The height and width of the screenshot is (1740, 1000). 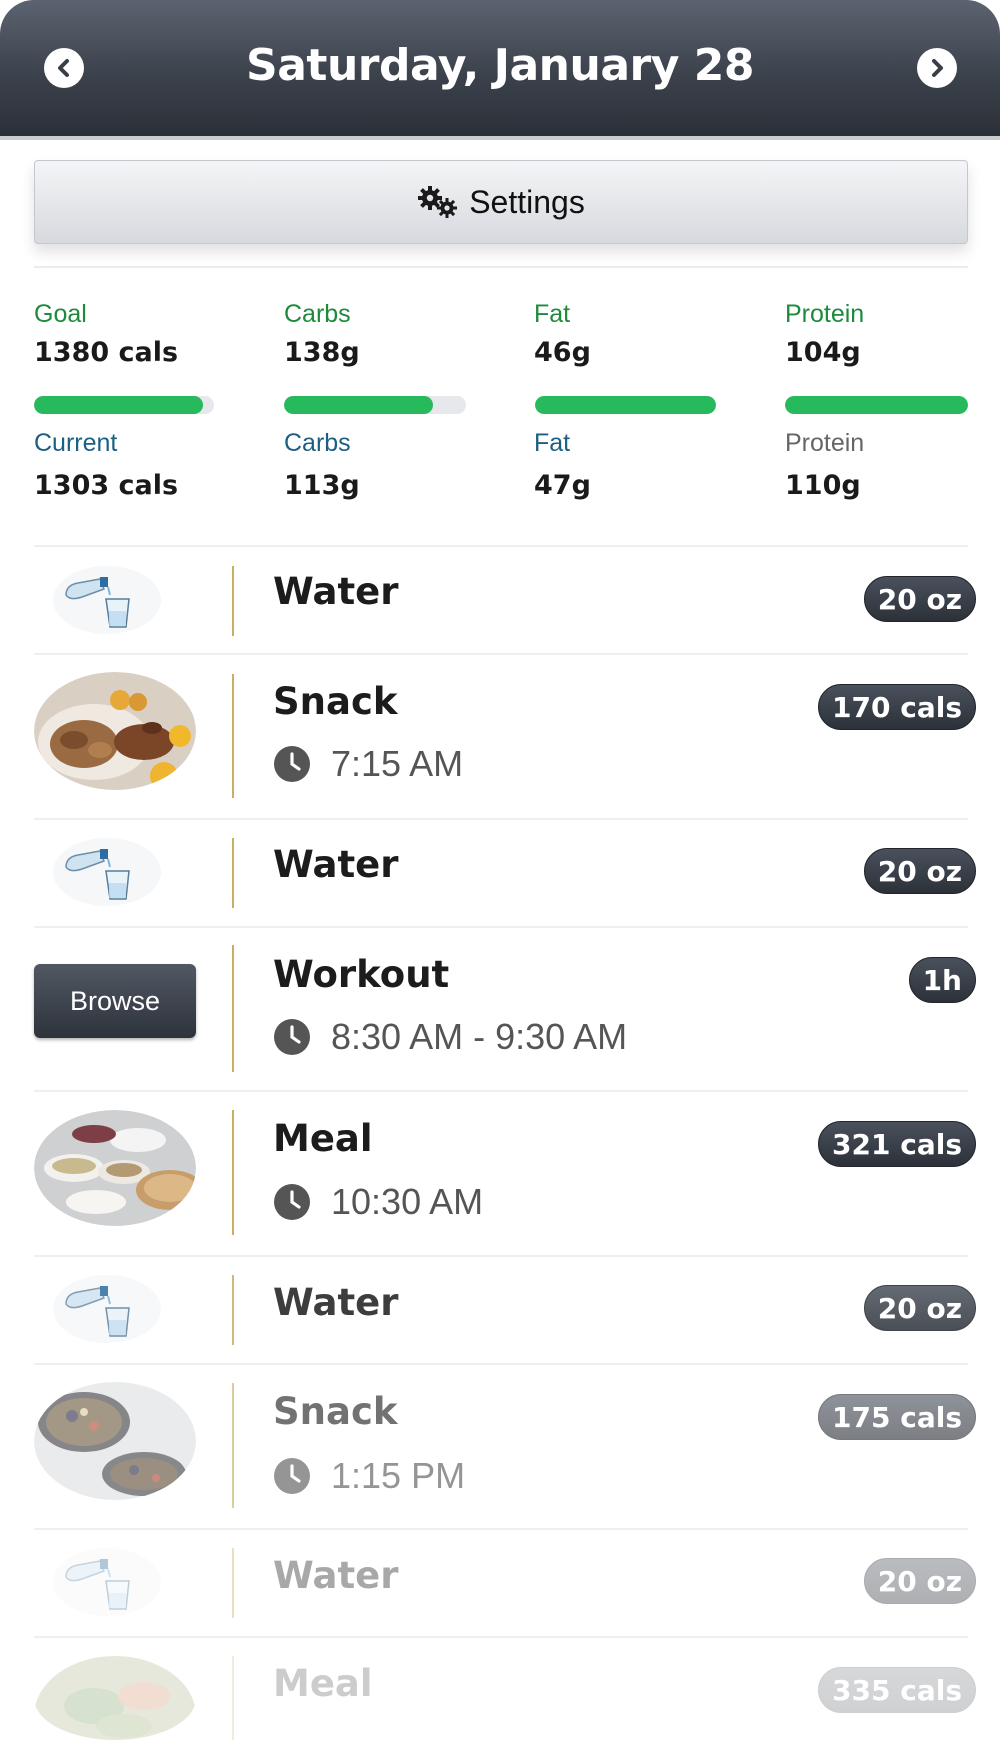 I want to click on carbs-progress-bar, so click(x=375, y=405).